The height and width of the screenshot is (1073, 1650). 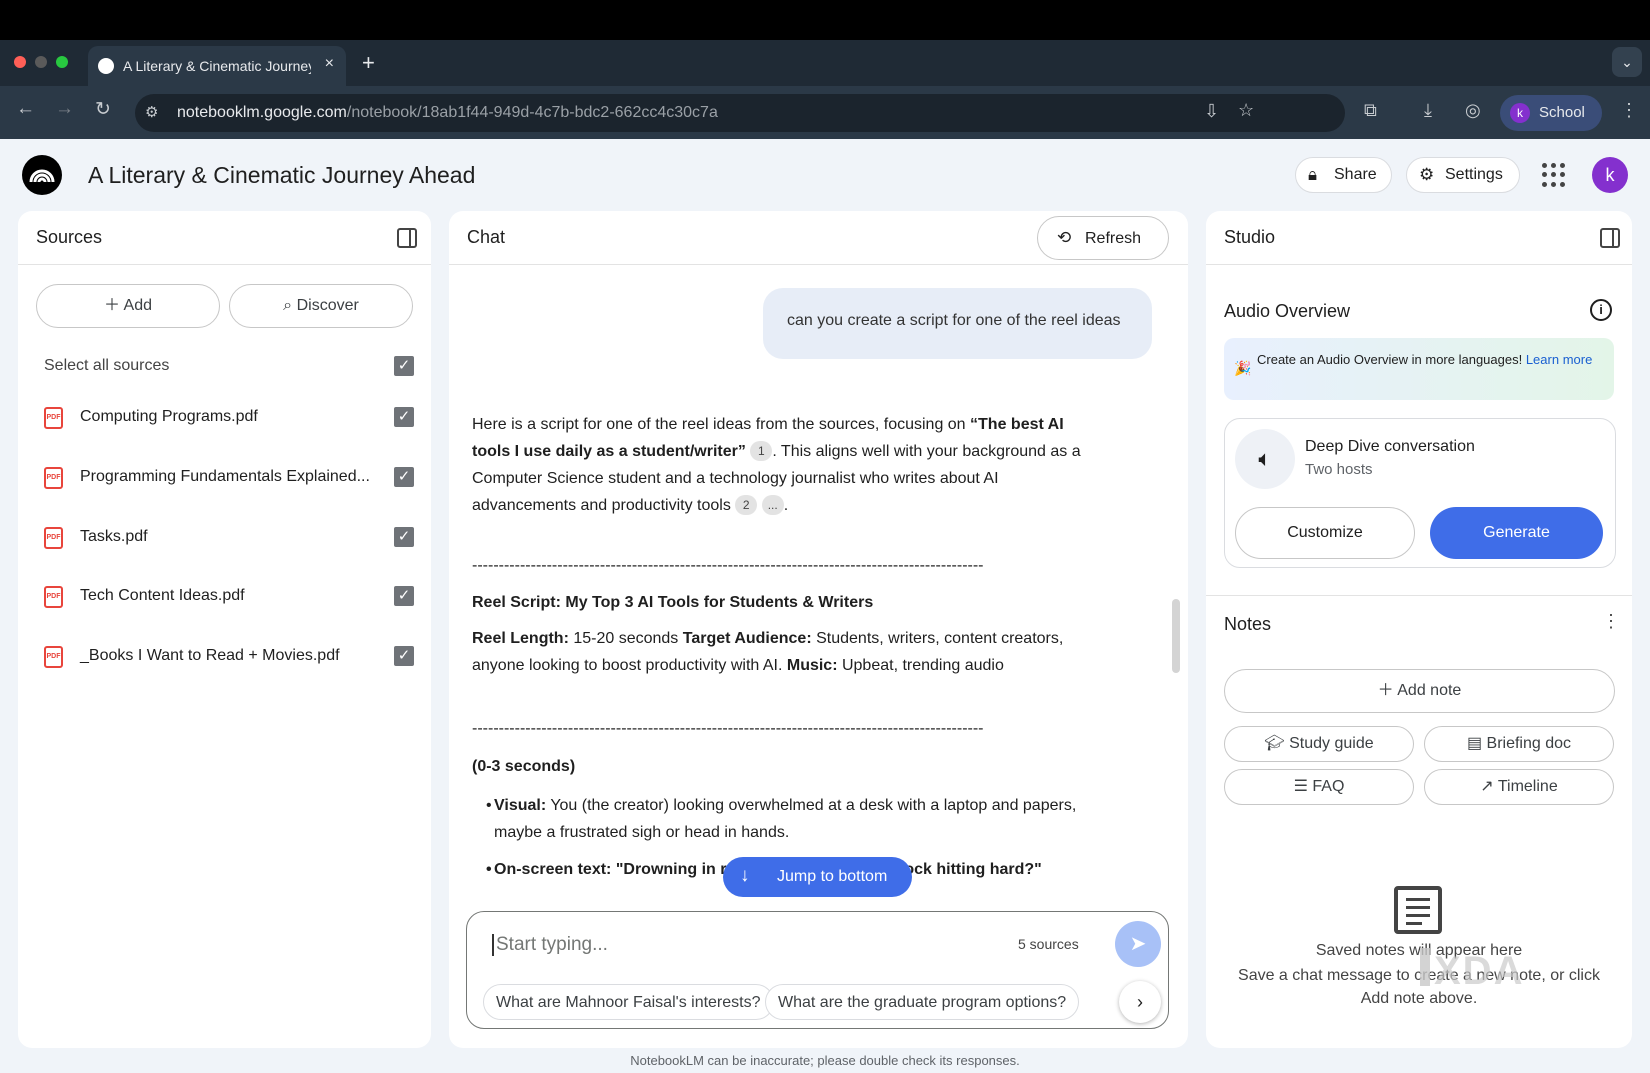 I want to click on gear-icon: ⚙, so click(x=1427, y=174).